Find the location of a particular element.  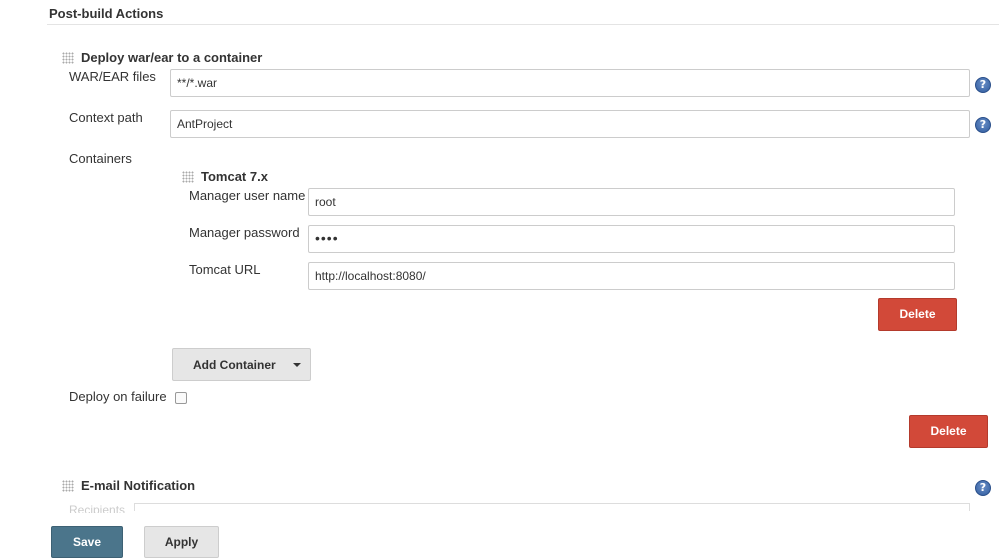

manager-user-input: root is located at coordinates (631, 202).